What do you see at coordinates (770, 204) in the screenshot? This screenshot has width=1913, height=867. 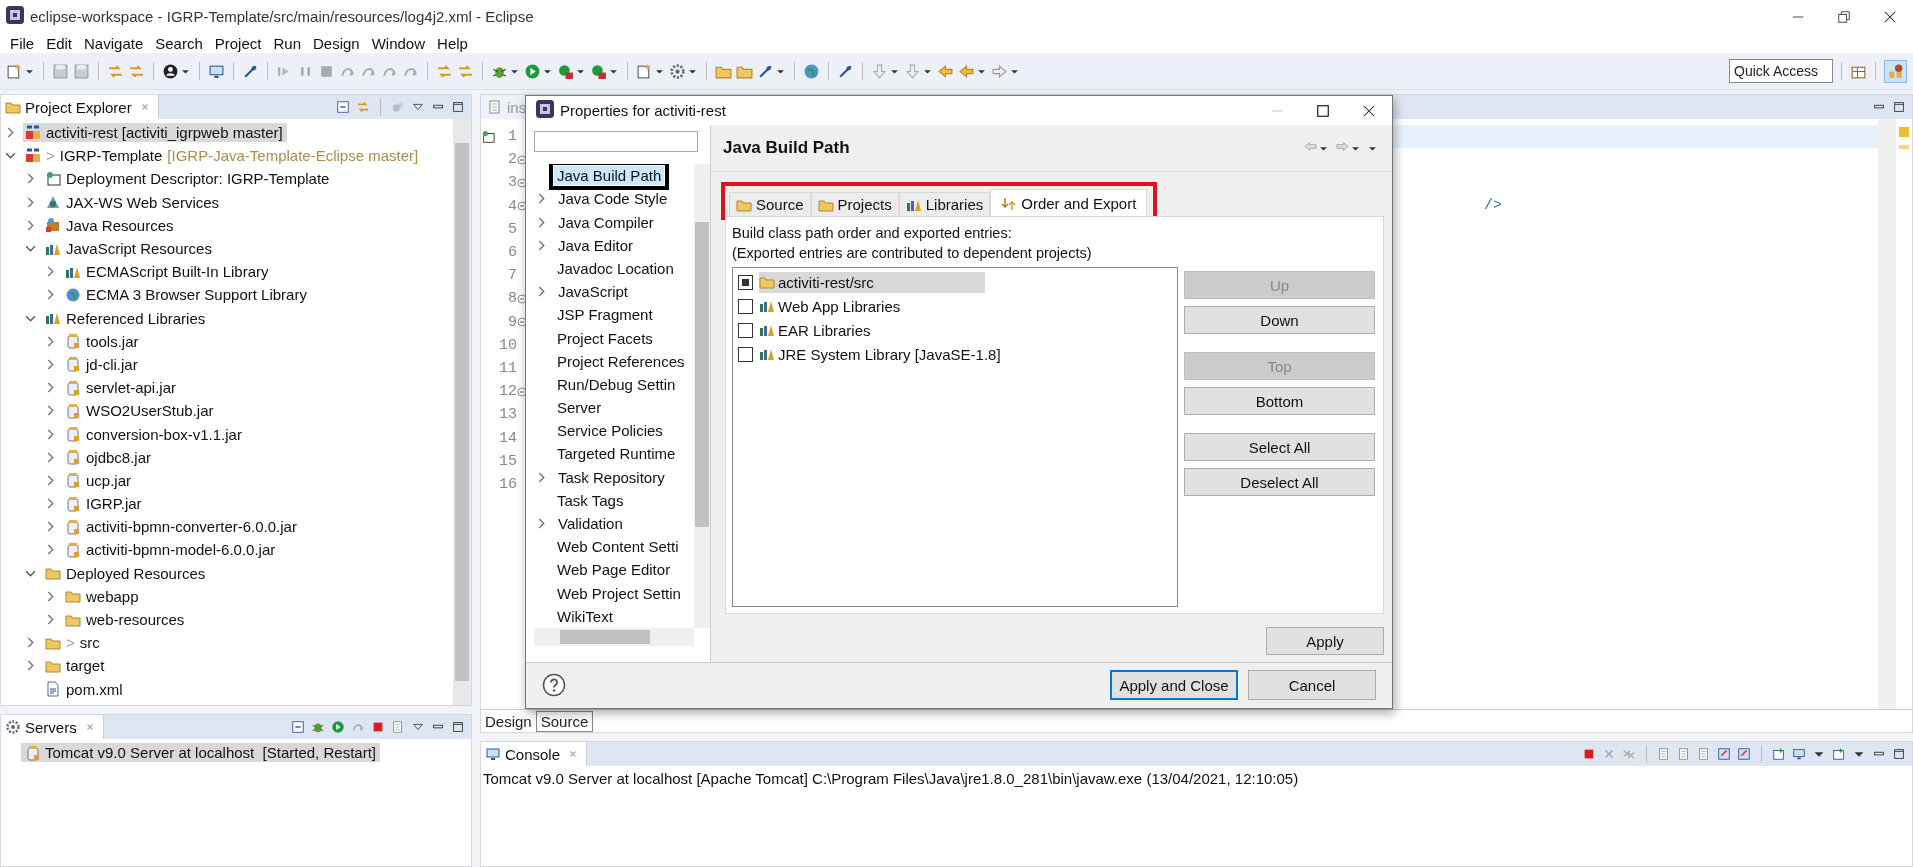 I see `tab: Source` at bounding box center [770, 204].